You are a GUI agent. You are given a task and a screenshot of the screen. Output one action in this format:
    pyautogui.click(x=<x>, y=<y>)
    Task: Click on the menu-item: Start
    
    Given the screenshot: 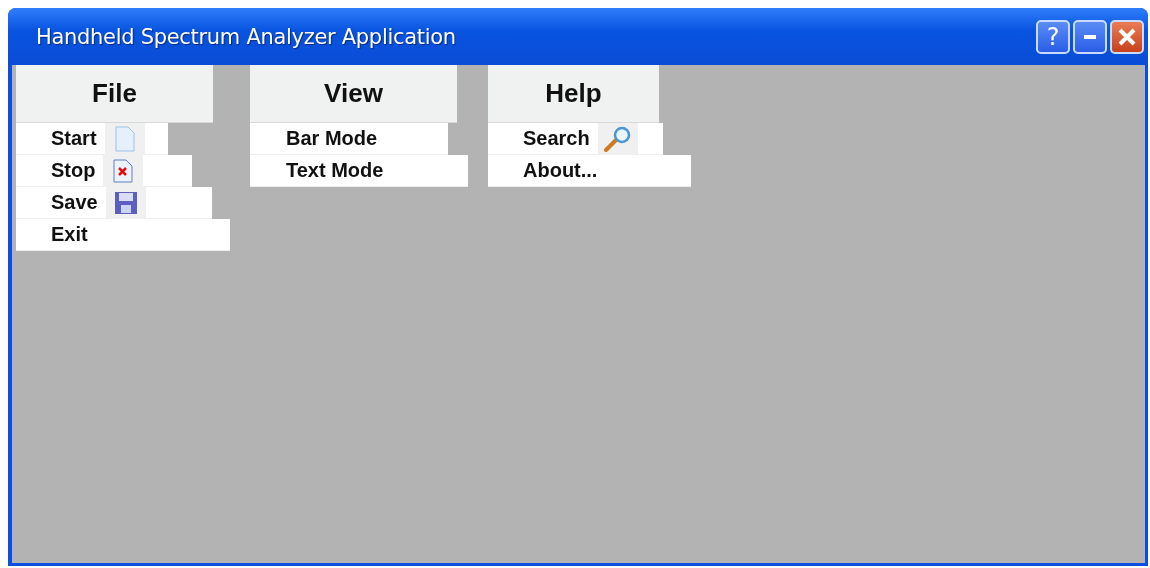 What is the action you would take?
    pyautogui.click(x=92, y=139)
    